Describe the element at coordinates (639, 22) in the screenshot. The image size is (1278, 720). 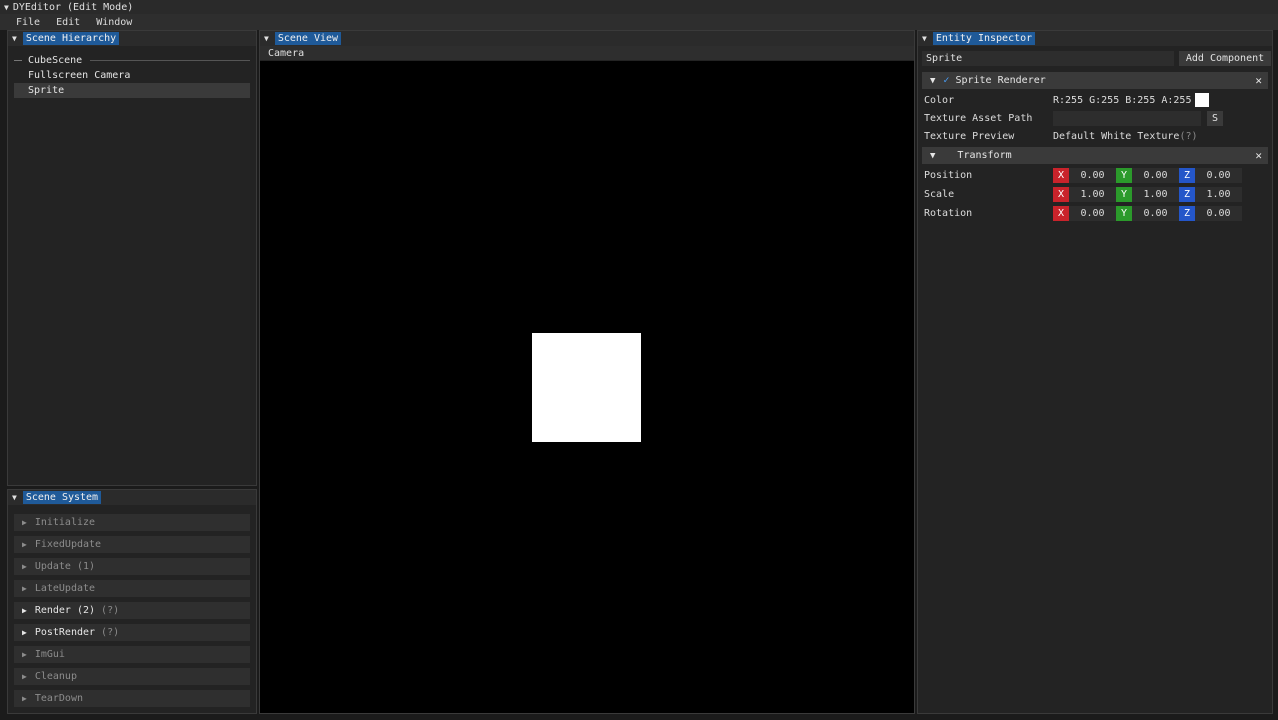
I see `menu-bar: File Edit Window` at that location.